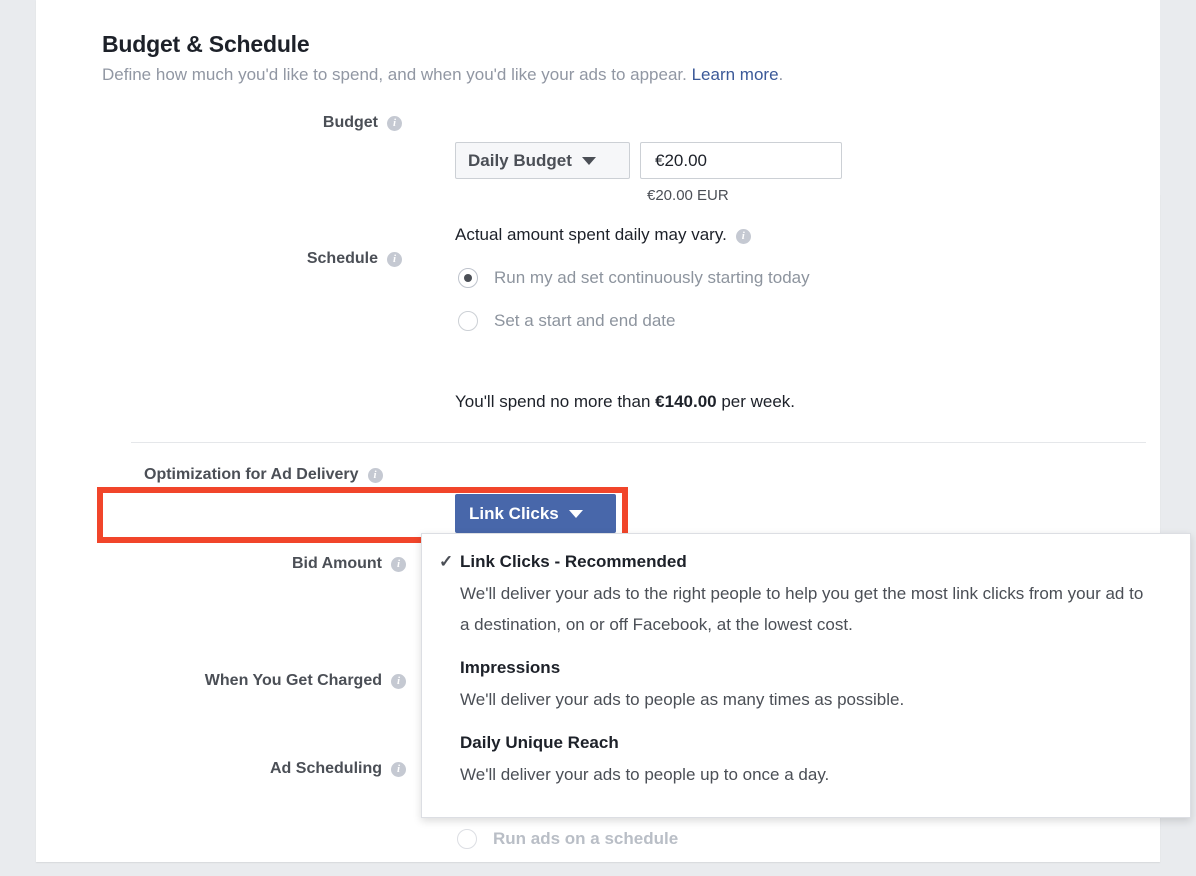 This screenshot has height=876, width=1196. What do you see at coordinates (520, 160) in the screenshot?
I see `budget-type-value: Daily Budget` at bounding box center [520, 160].